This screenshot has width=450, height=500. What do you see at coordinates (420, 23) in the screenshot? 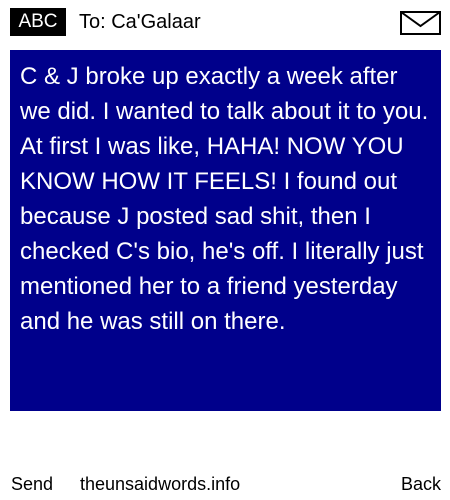
I see `envelope-icon` at bounding box center [420, 23].